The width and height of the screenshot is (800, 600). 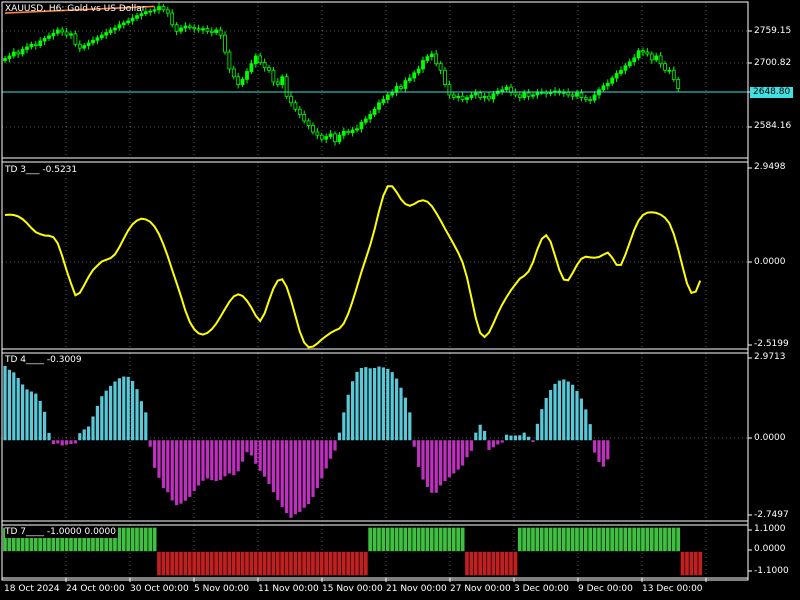 I want to click on td4-title: TD 4____ -0.3009, so click(x=43, y=360).